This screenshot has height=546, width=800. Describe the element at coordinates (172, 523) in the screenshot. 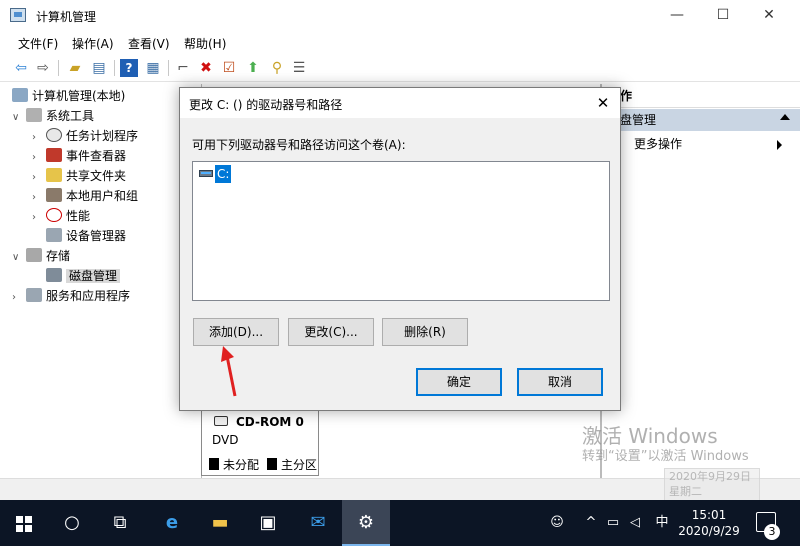

I see `edge-icon: e` at that location.